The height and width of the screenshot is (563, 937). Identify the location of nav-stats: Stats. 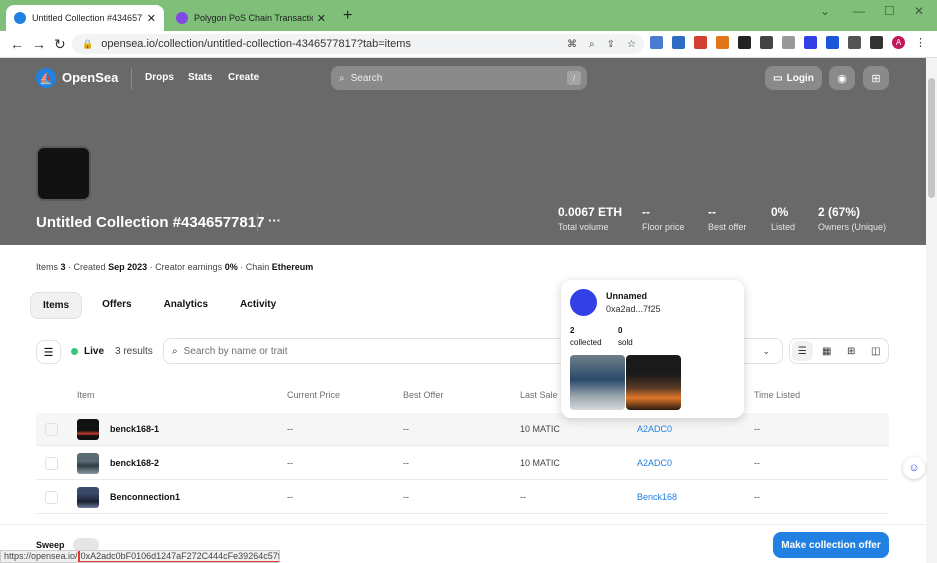
(200, 77).